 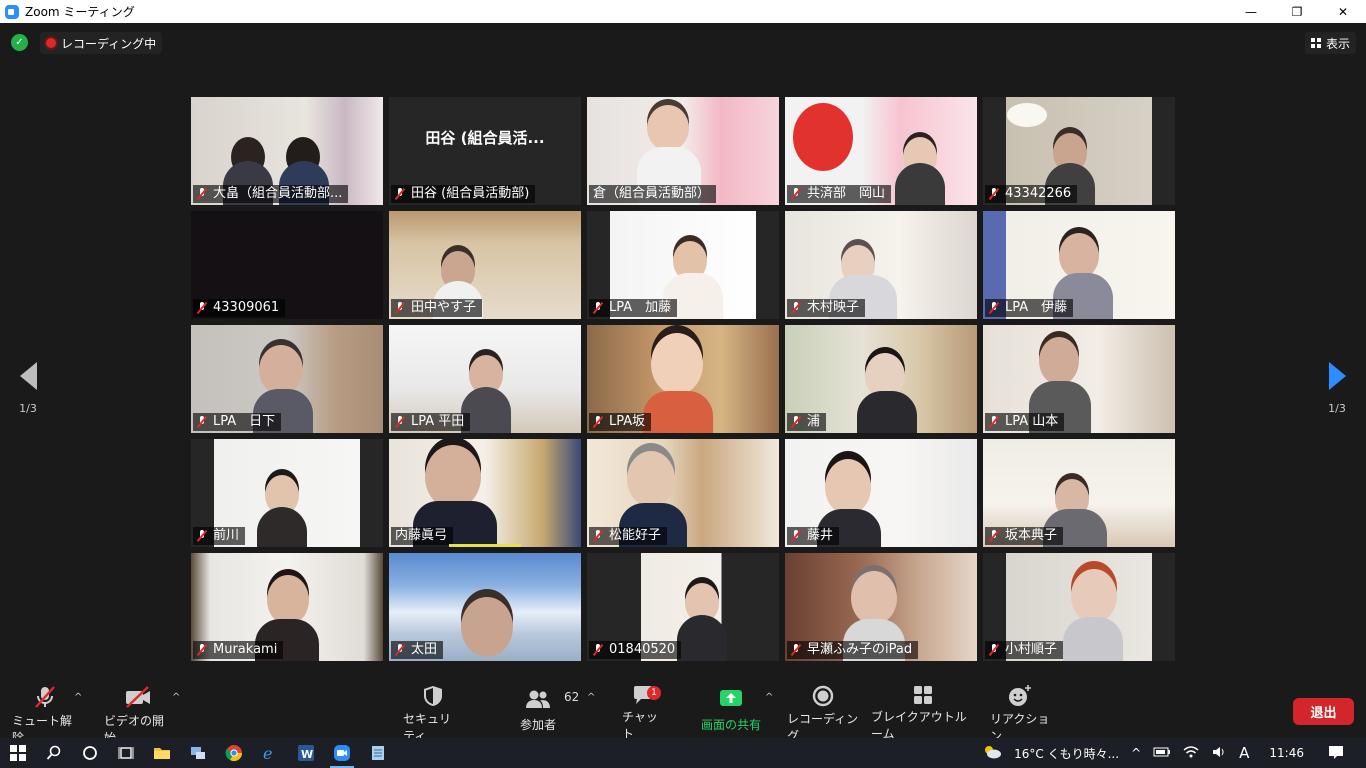 What do you see at coordinates (270, 753) in the screenshot?
I see `internet-explorer-icon: e` at bounding box center [270, 753].